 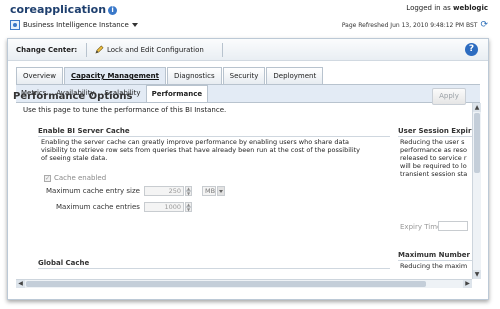 What do you see at coordinates (84, 131) in the screenshot?
I see `cache-section-title: Enable BI Server Cache` at bounding box center [84, 131].